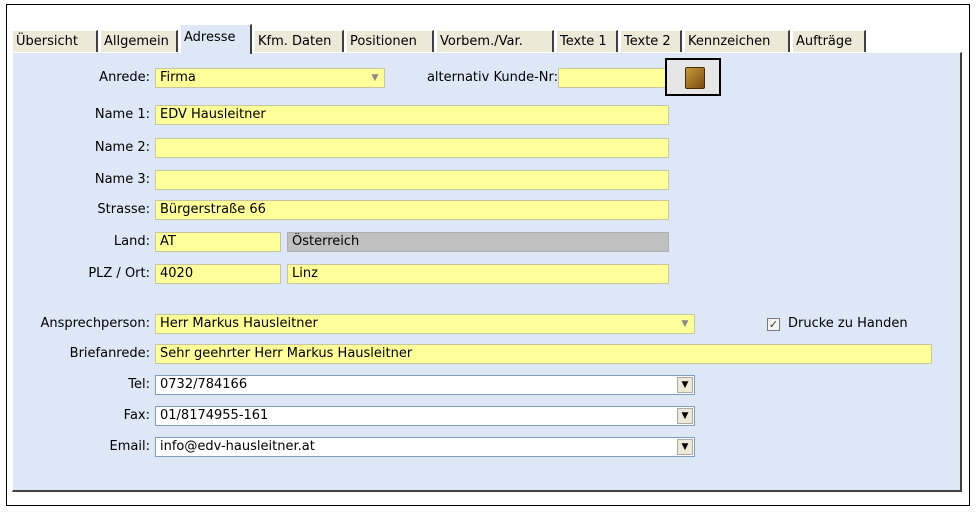 The width and height of the screenshot is (980, 520). Describe the element at coordinates (425, 416) in the screenshot. I see `fax-combo: 01/8174955-161 ▼` at that location.